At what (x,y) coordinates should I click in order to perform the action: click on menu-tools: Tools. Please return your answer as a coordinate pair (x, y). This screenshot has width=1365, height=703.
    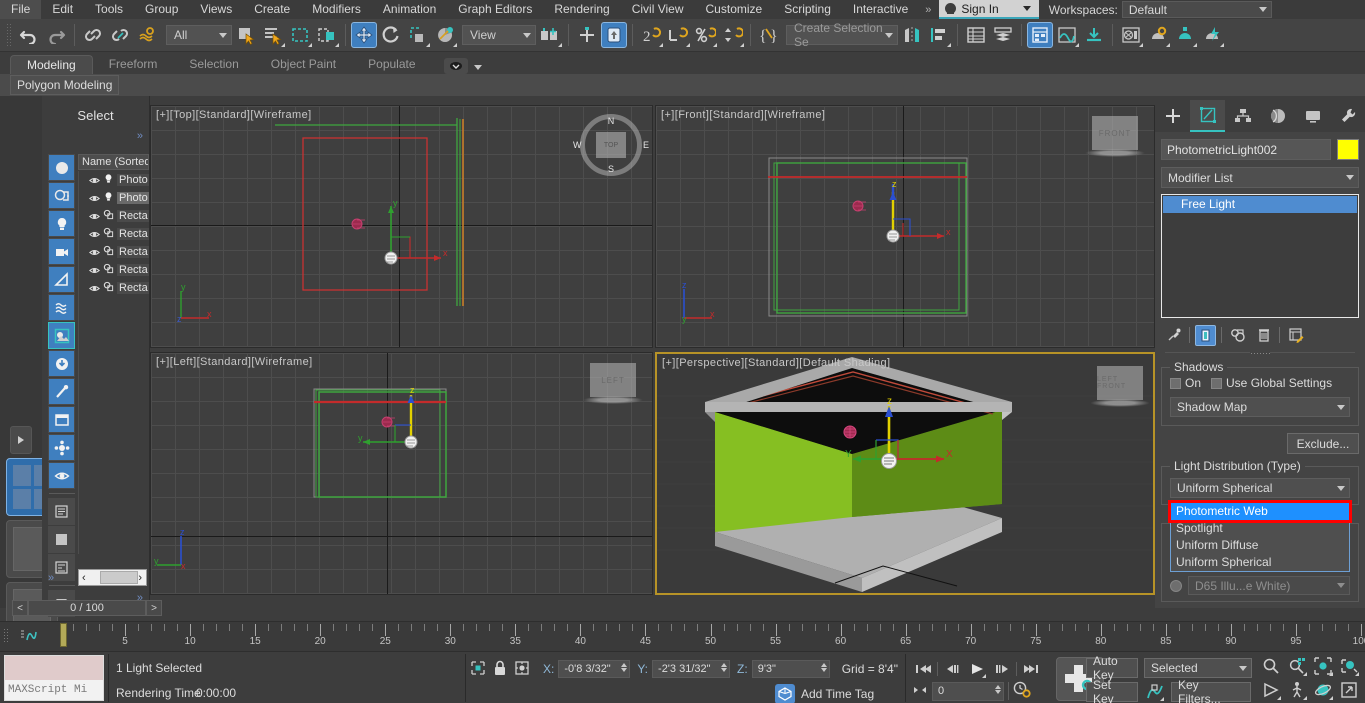
    Looking at the image, I should click on (109, 9).